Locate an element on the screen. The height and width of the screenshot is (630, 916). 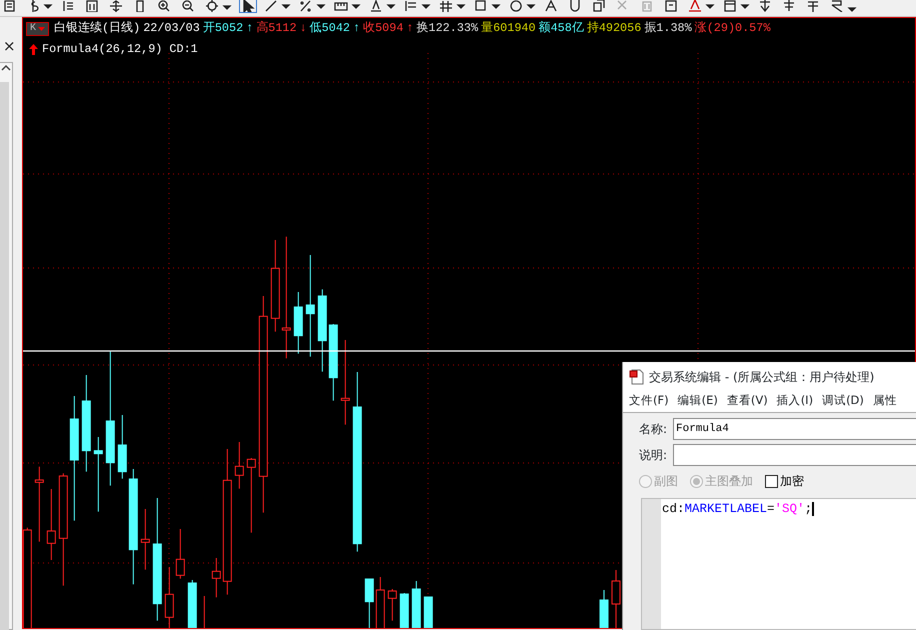
quote-value: 22/03/03 is located at coordinates (171, 28).